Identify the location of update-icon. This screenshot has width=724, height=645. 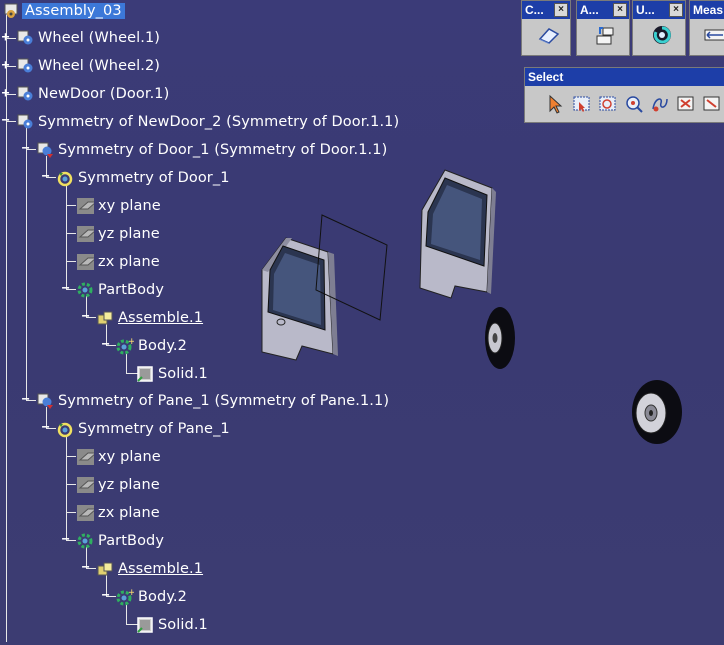
(662, 35).